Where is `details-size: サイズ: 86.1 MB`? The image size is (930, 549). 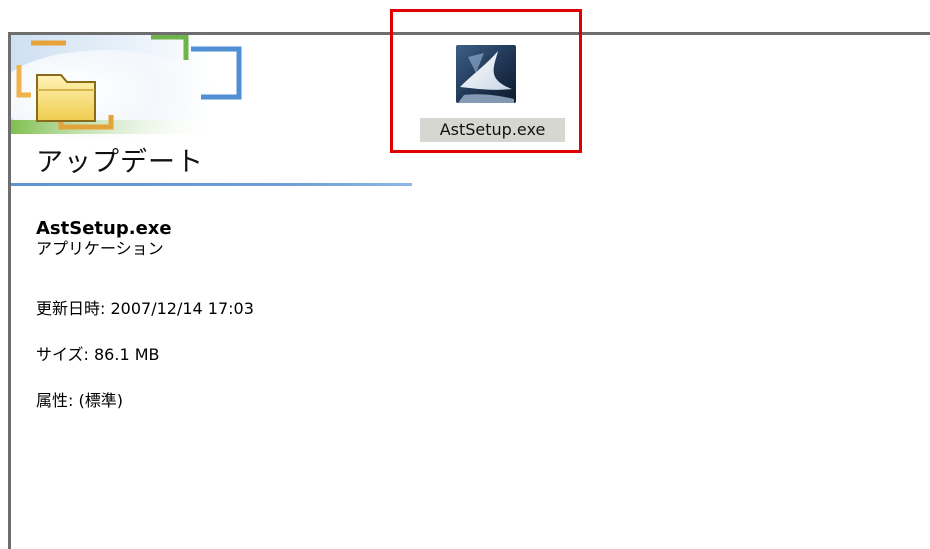 details-size: サイズ: 86.1 MB is located at coordinates (98, 354).